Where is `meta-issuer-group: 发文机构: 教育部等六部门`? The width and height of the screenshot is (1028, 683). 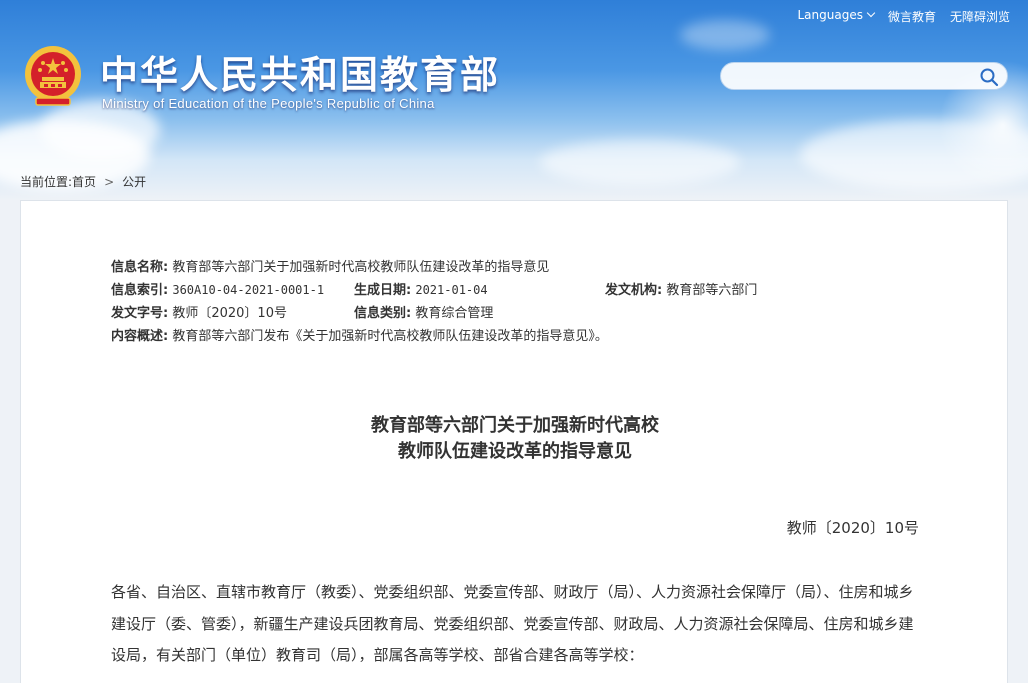
meta-issuer-group: 发文机构: 教育部等六部门 is located at coordinates (681, 290).